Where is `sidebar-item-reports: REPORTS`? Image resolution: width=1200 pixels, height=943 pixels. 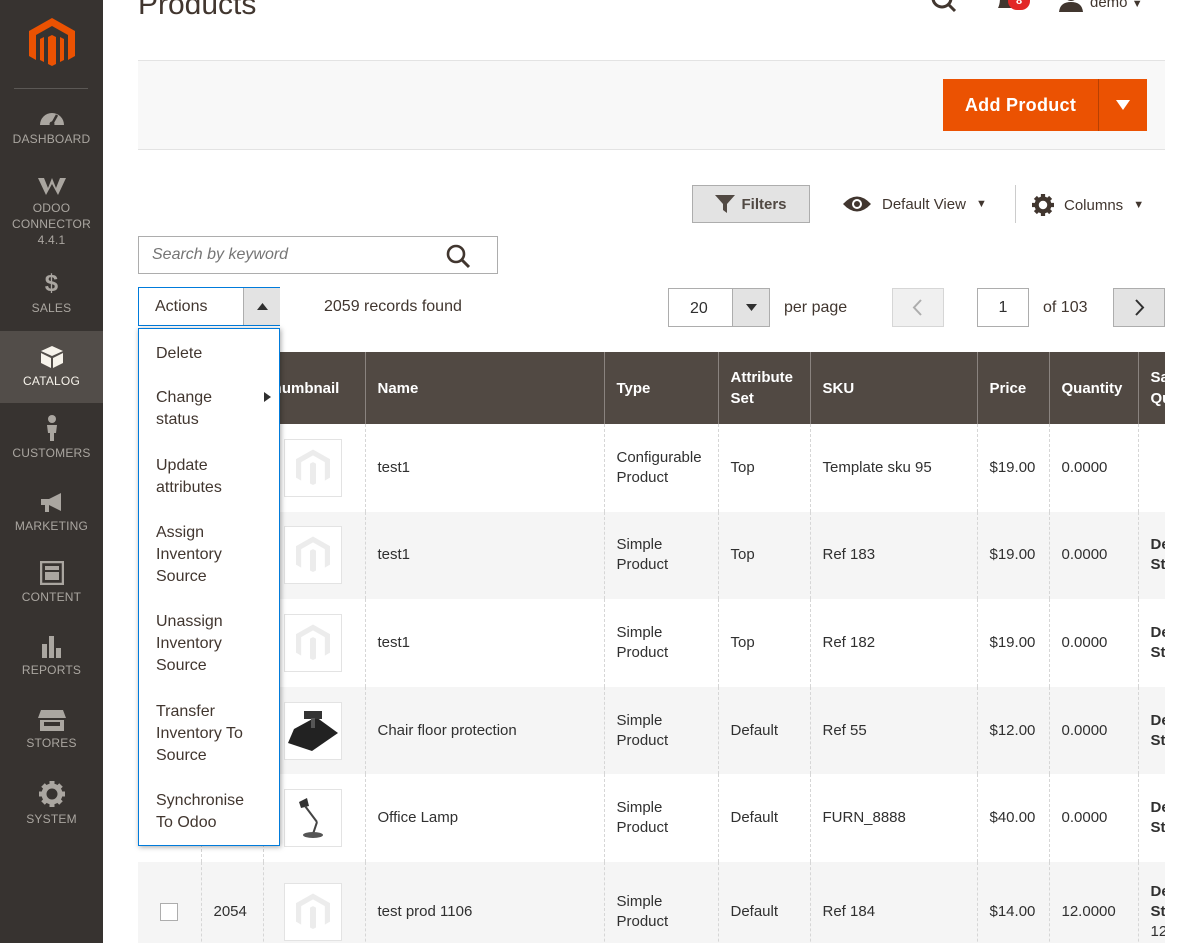
sidebar-item-reports: REPORTS is located at coordinates (51, 656).